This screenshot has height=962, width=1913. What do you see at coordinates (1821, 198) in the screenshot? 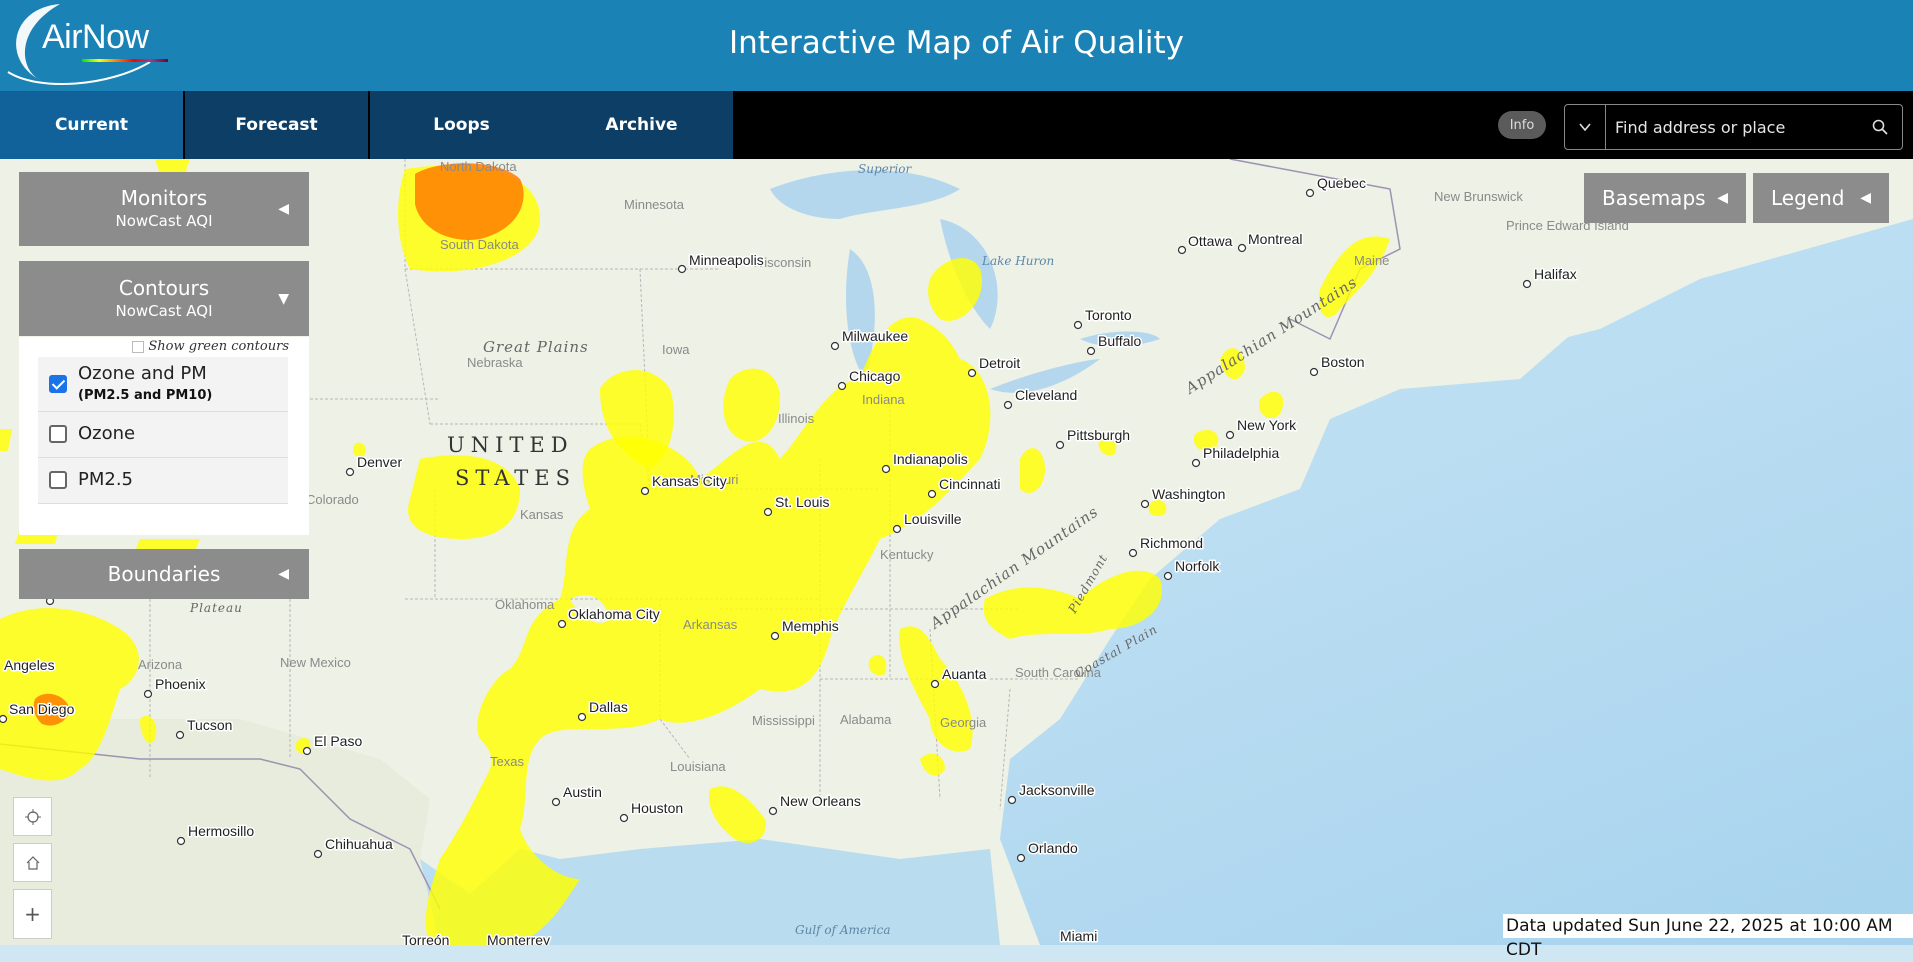
I see `legend-button: Legend ◀` at bounding box center [1821, 198].